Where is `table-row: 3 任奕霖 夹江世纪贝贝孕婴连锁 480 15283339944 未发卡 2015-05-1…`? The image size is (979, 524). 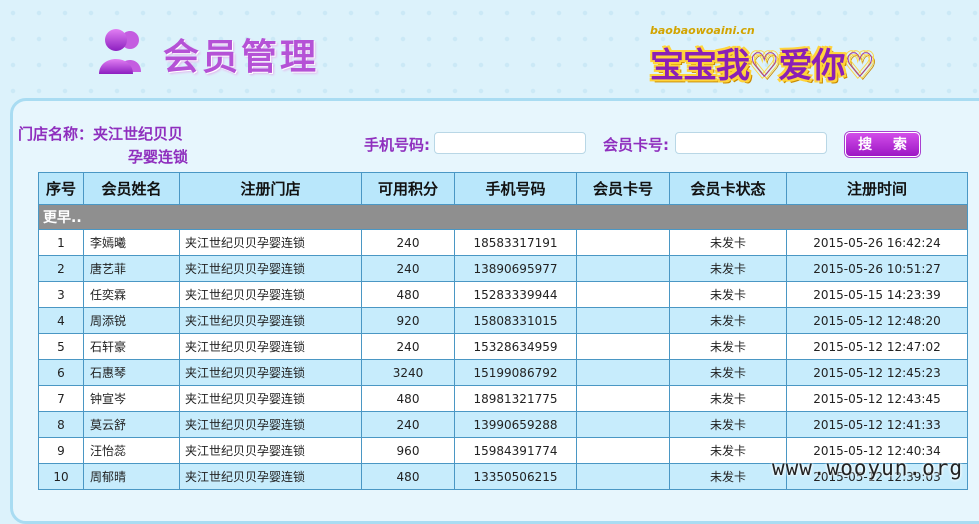
table-row: 3 任奕霖 夹江世纪贝贝孕婴连锁 480 15283339944 未发卡 2015-05-1… is located at coordinates (503, 294).